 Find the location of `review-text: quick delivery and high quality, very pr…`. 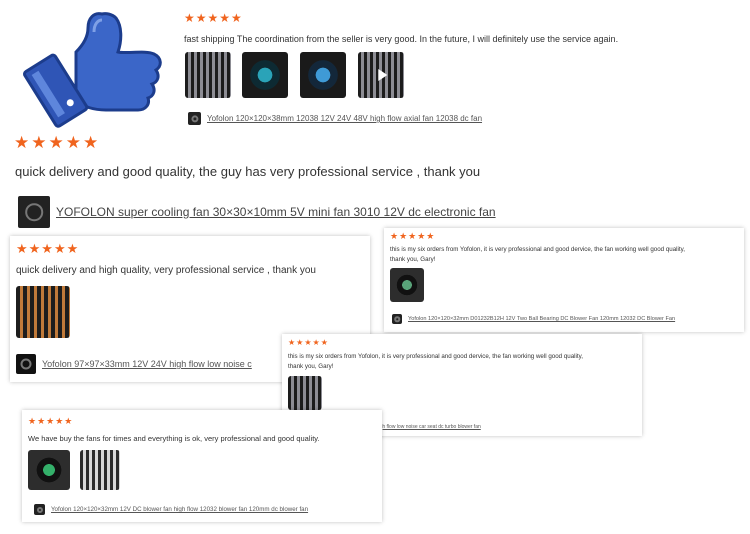

review-text: quick delivery and high quality, very pr… is located at coordinates (166, 270).